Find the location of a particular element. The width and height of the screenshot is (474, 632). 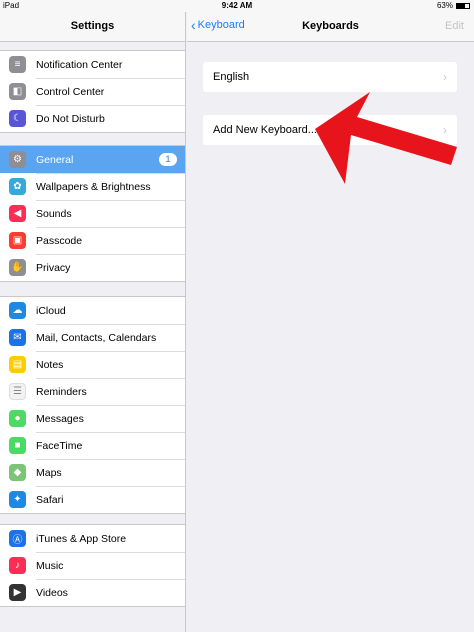

sidebar-item-facetime: ■ FaceTime is located at coordinates (92, 445).